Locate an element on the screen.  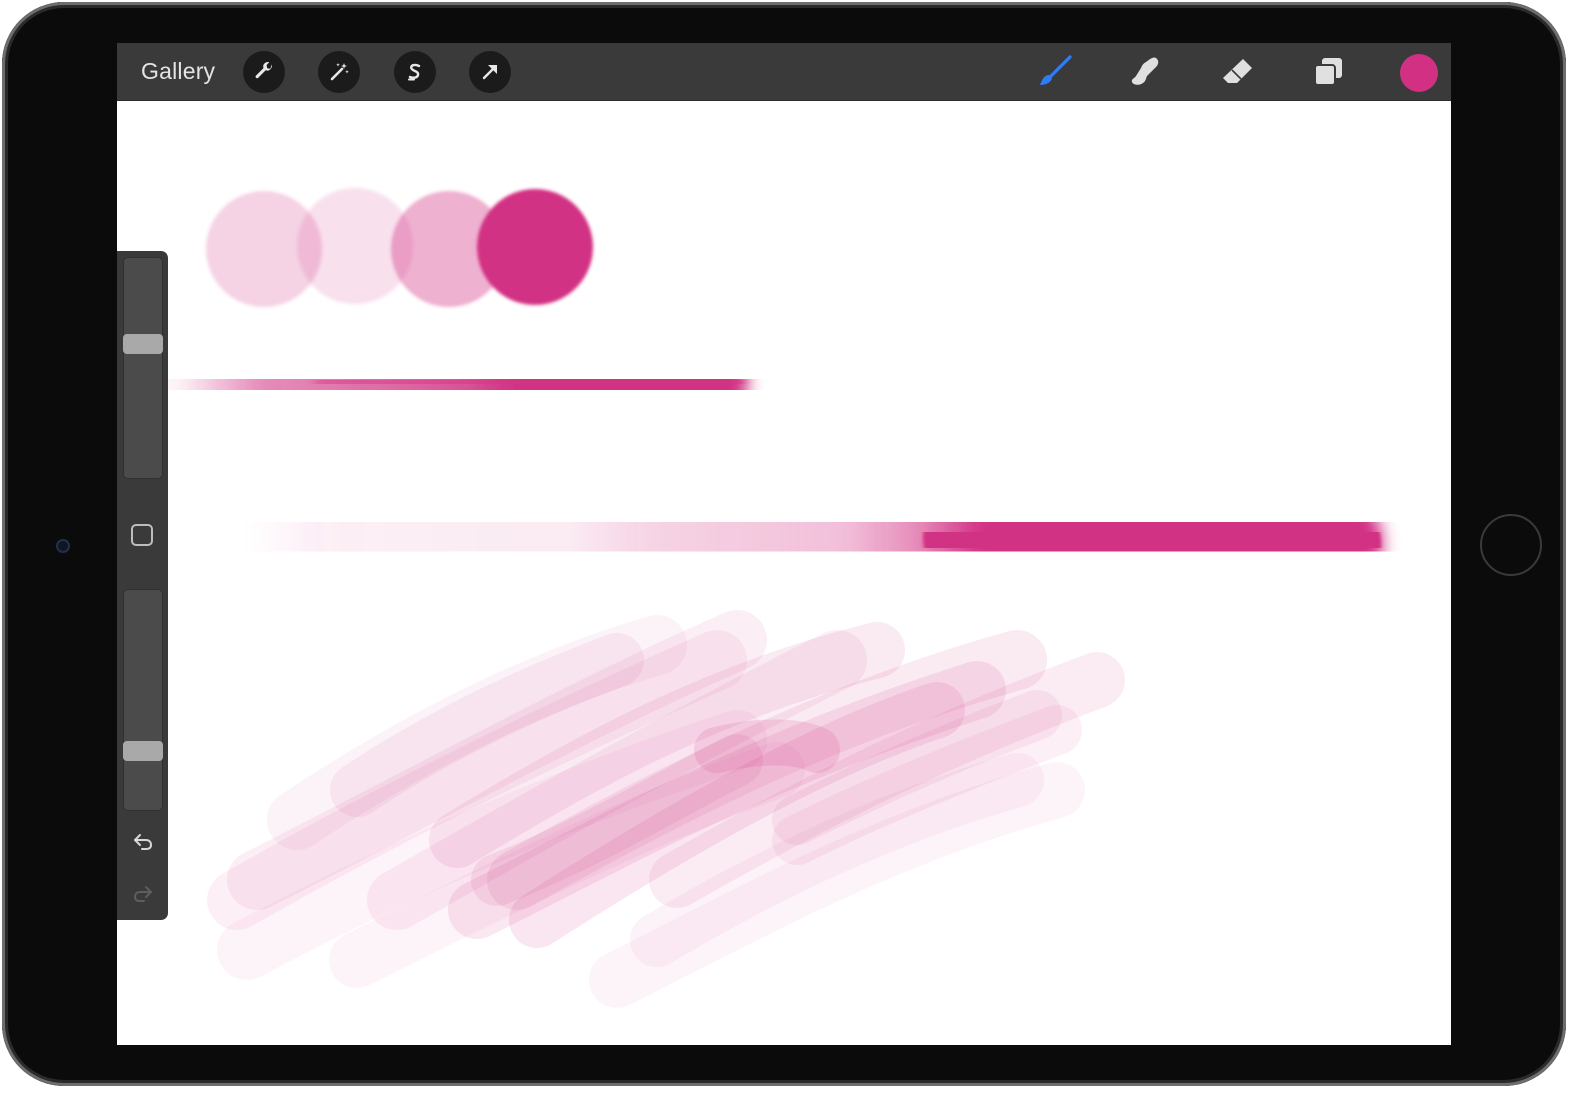
magic-wand-icon is located at coordinates (339, 72).